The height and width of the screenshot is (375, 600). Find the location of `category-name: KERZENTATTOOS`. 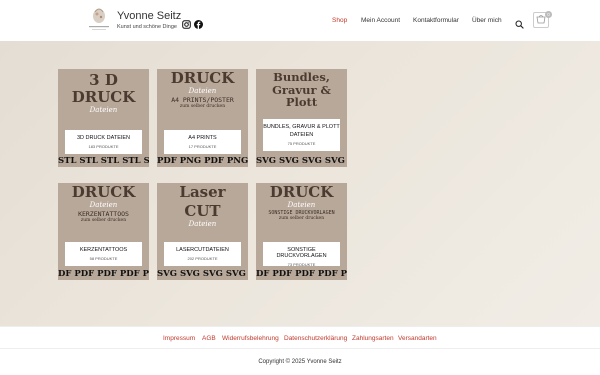

category-name: KERZENTATTOOS is located at coordinates (103, 250).